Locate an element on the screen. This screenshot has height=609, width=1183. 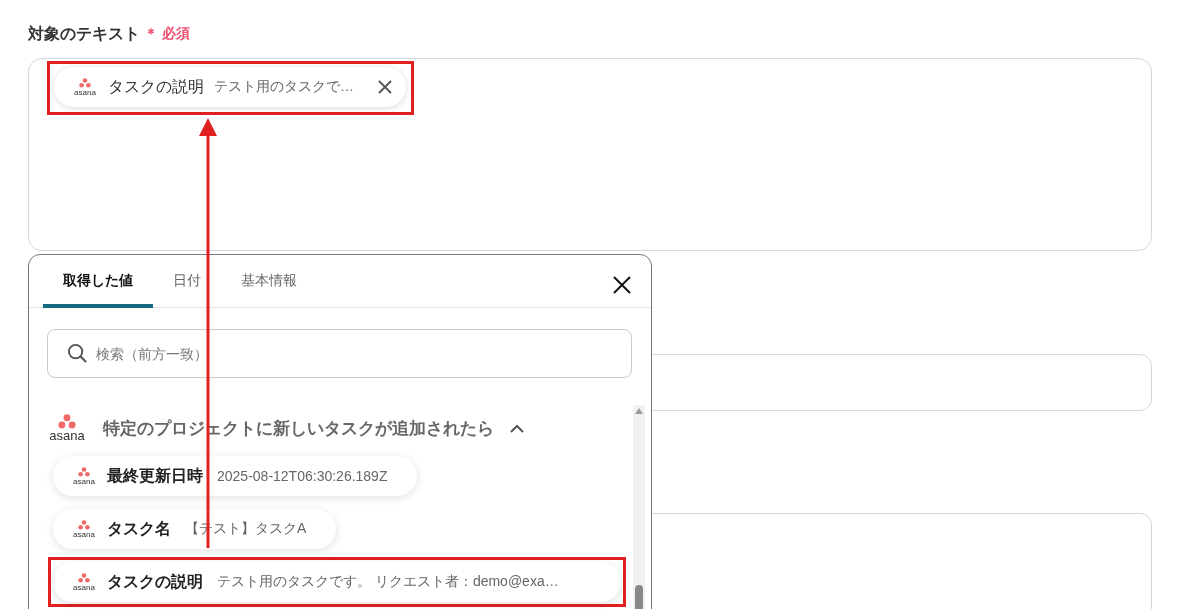
search-icon is located at coordinates (77, 353).